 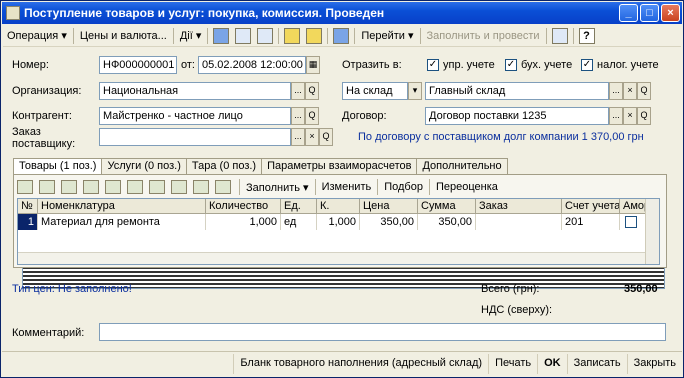 What do you see at coordinates (331, 258) in the screenshot?
I see `horizontal-scrollbar` at bounding box center [331, 258].